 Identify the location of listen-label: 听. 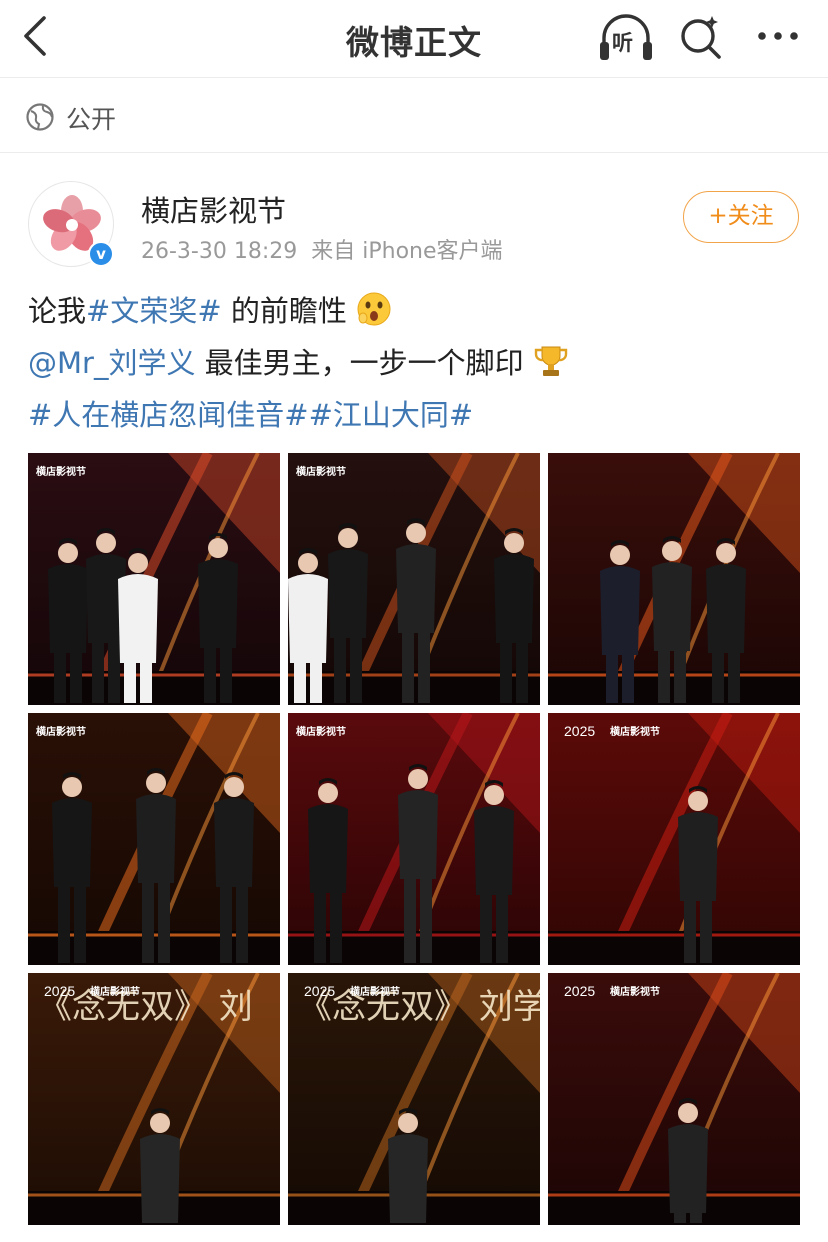
(622, 43).